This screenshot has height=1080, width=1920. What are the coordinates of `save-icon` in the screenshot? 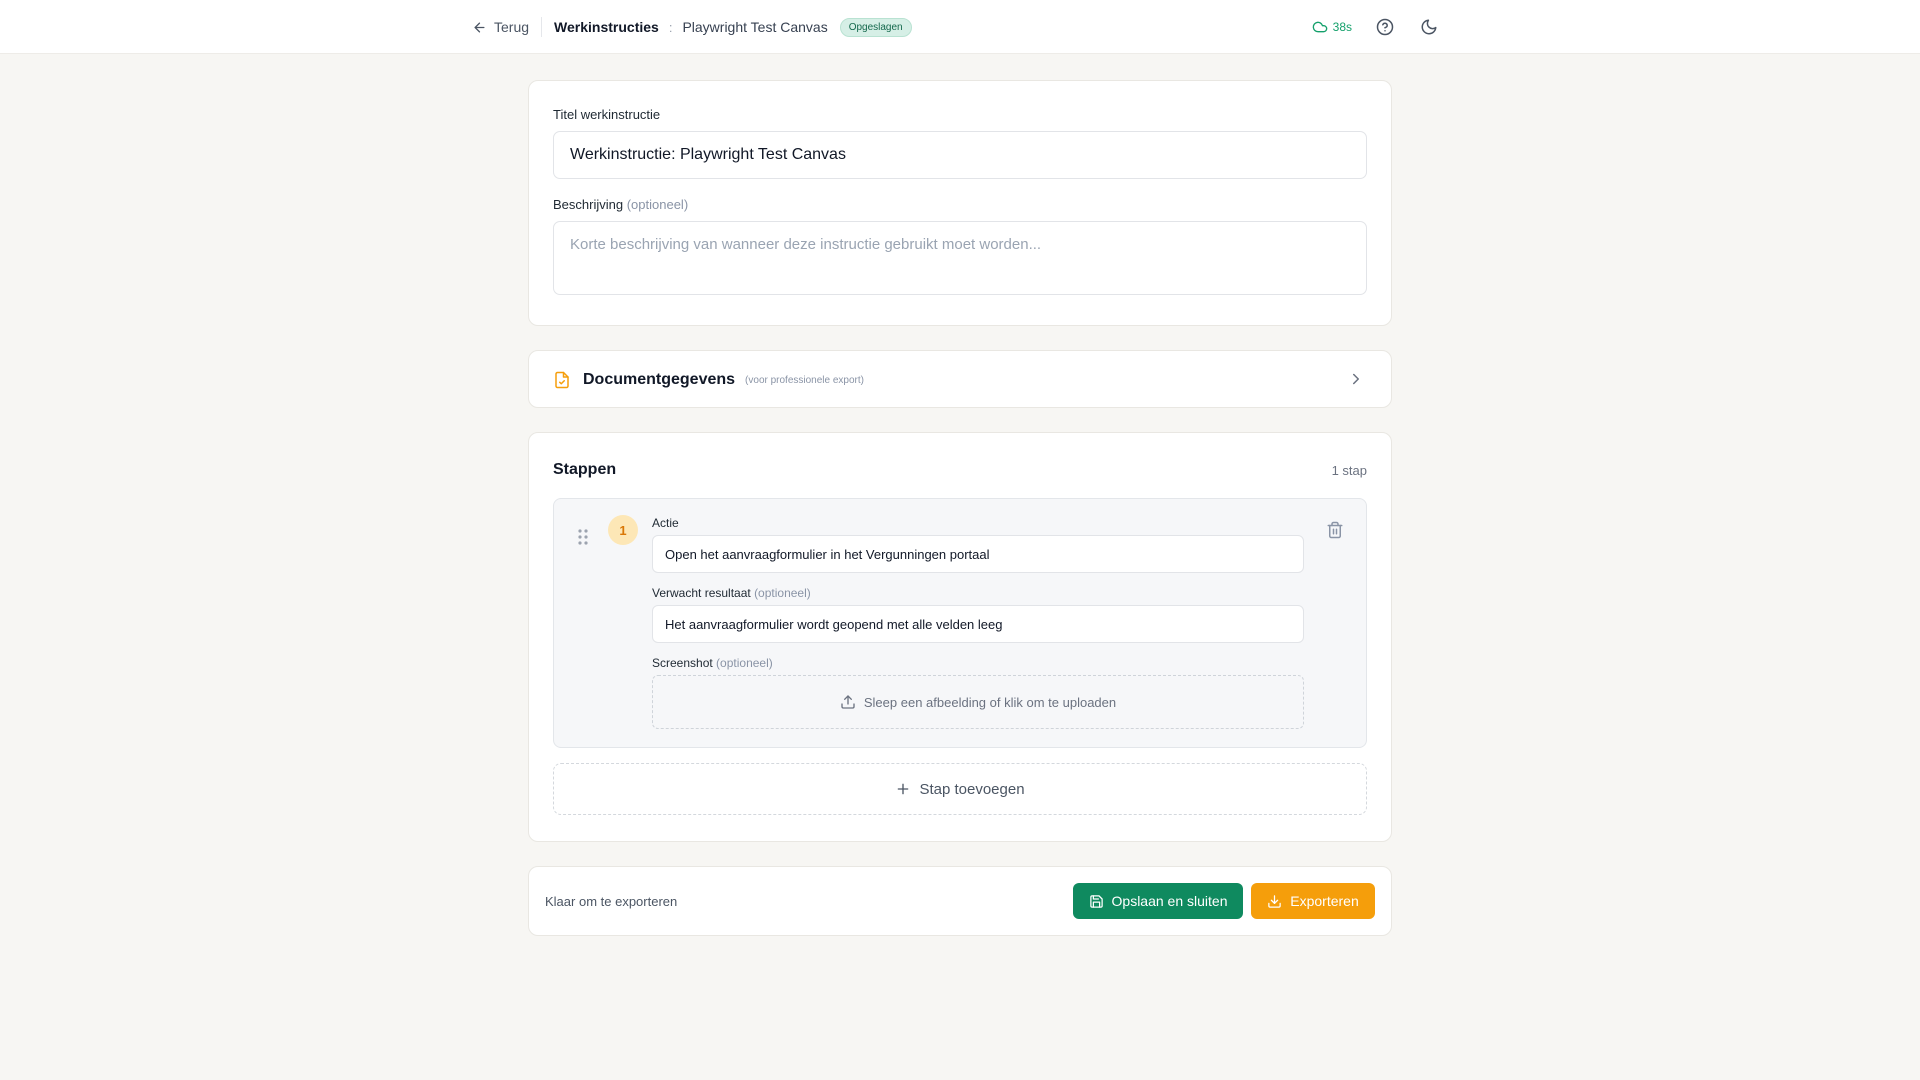 It's located at (1096, 901).